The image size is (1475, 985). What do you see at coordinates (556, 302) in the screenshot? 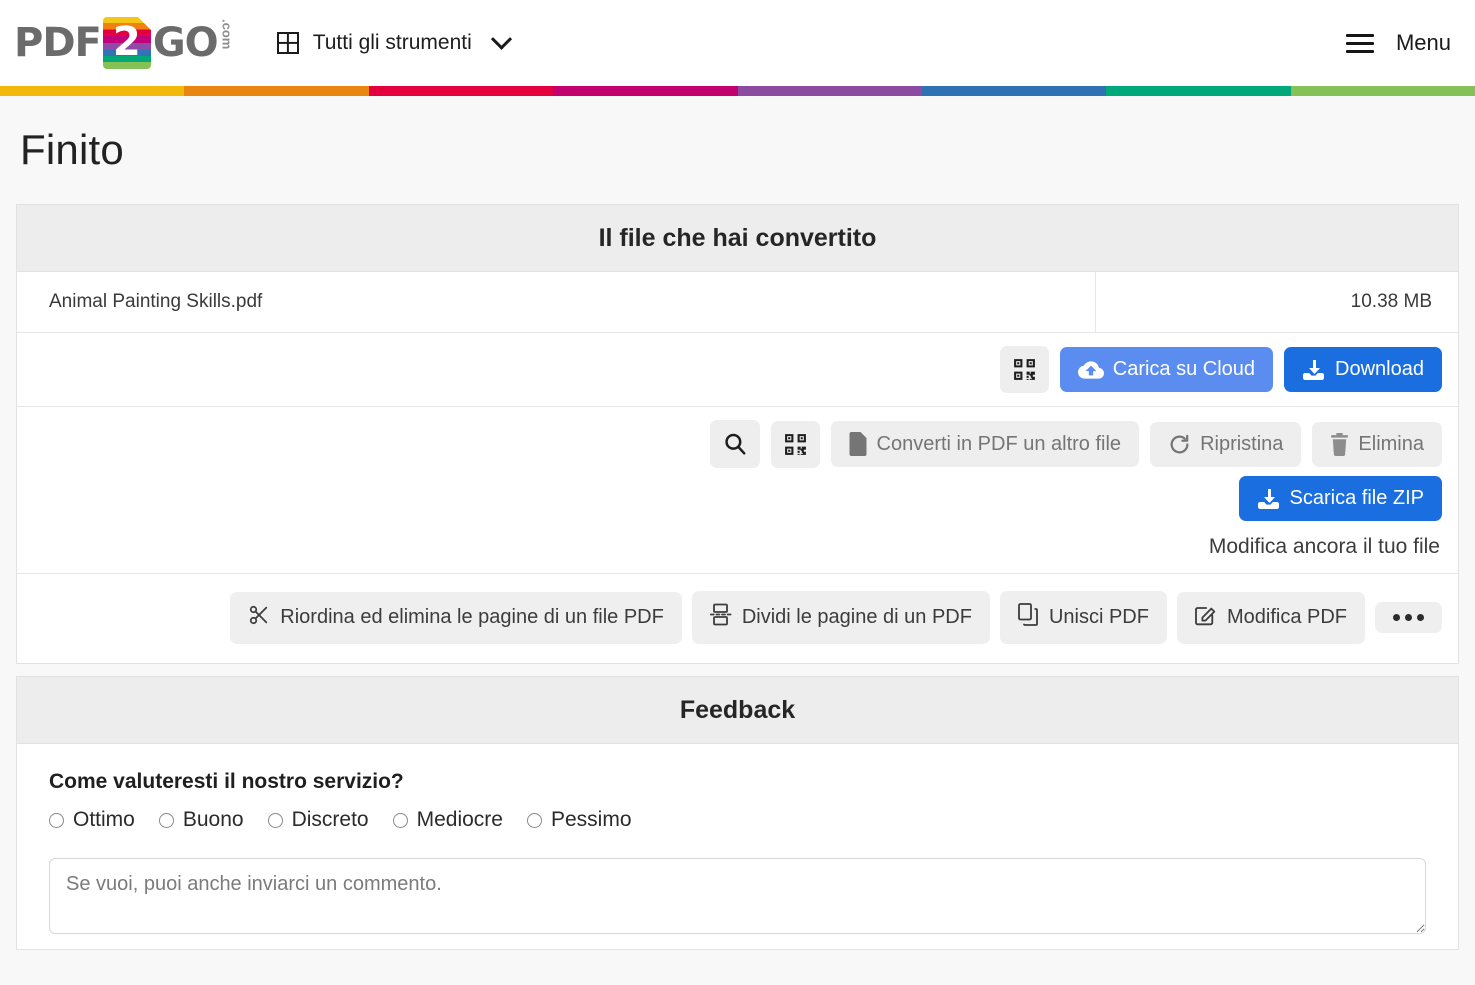
I see `file-name: Animal Painting Skills.pdf` at bounding box center [556, 302].